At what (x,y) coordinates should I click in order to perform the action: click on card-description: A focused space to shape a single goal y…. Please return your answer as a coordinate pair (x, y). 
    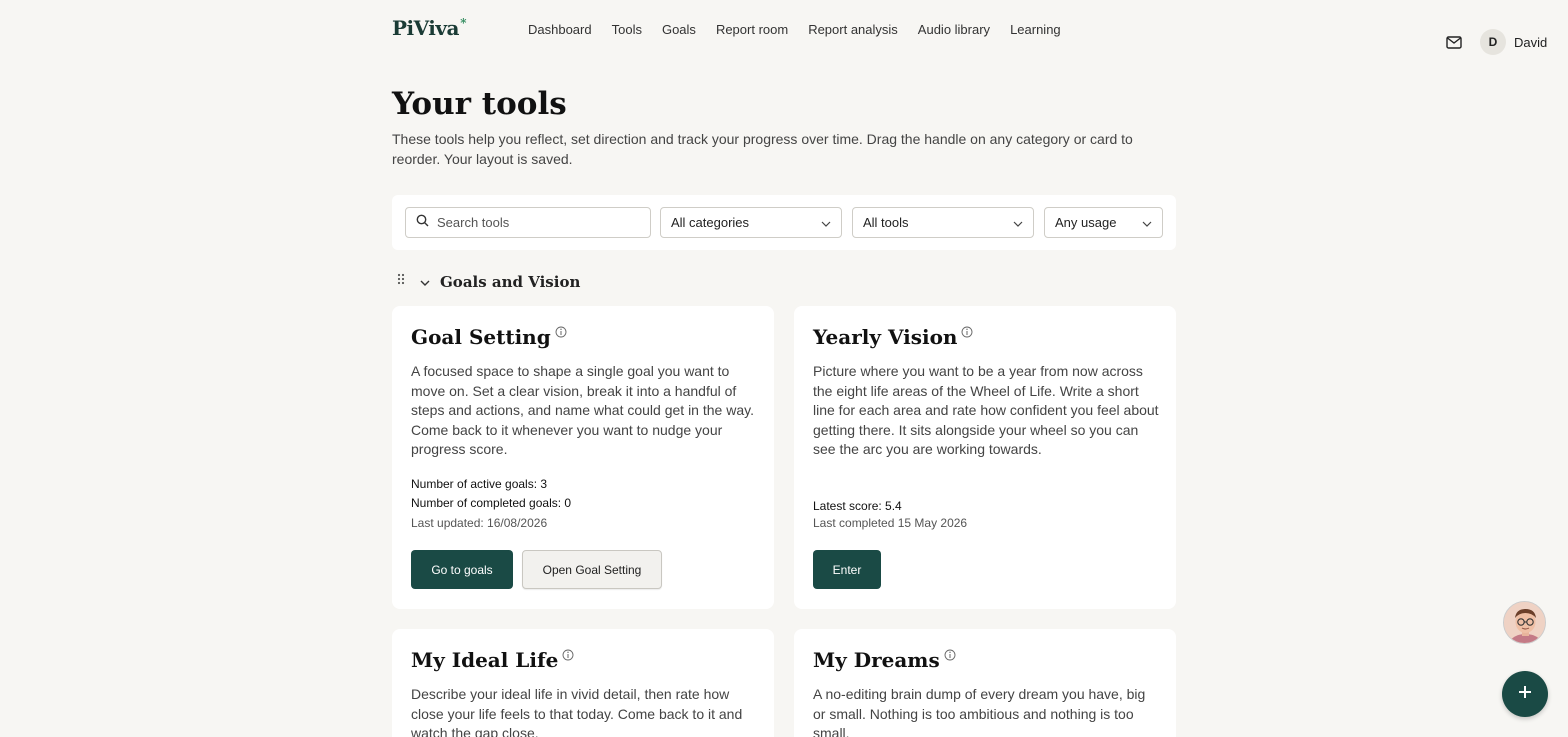
    Looking at the image, I should click on (582, 410).